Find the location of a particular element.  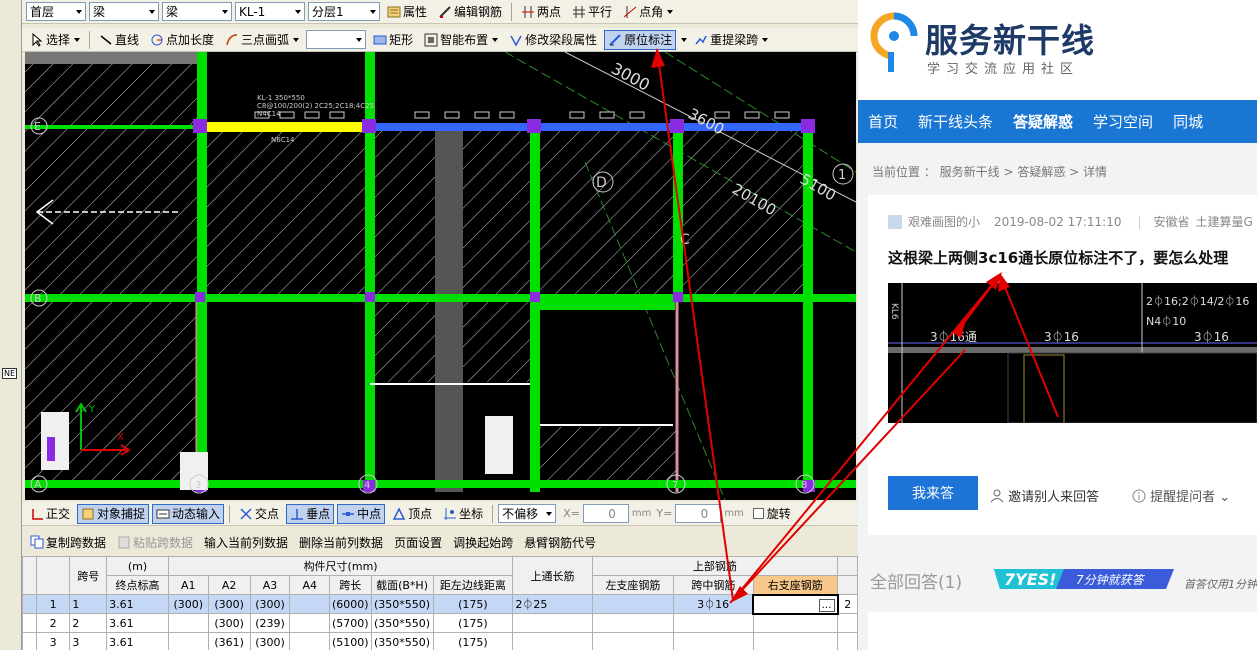

remind-asker-link: 提醒提问者 ⌄ is located at coordinates (1181, 495).